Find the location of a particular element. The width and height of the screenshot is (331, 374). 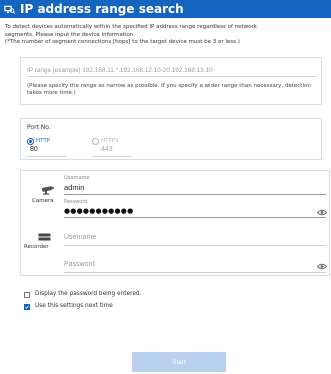

use-settings-label: Use this settings next time is located at coordinates (74, 306).